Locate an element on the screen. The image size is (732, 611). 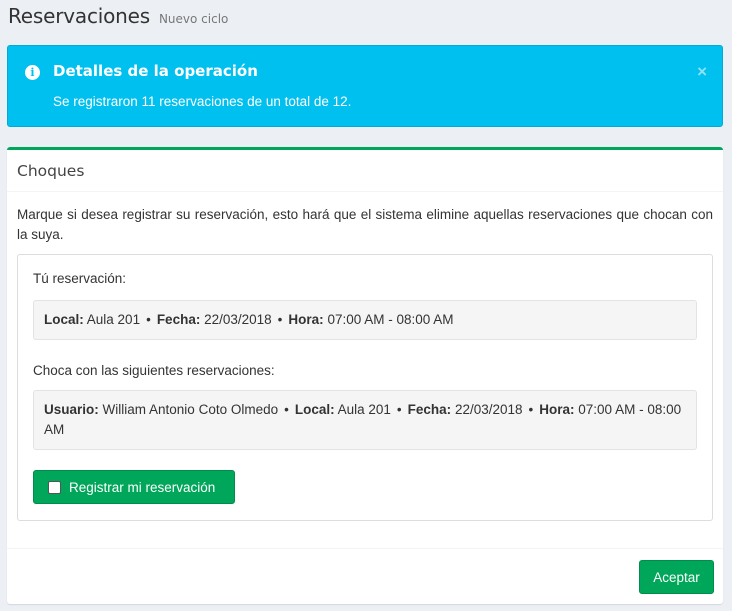
page-title: Reservaciones is located at coordinates (79, 16).